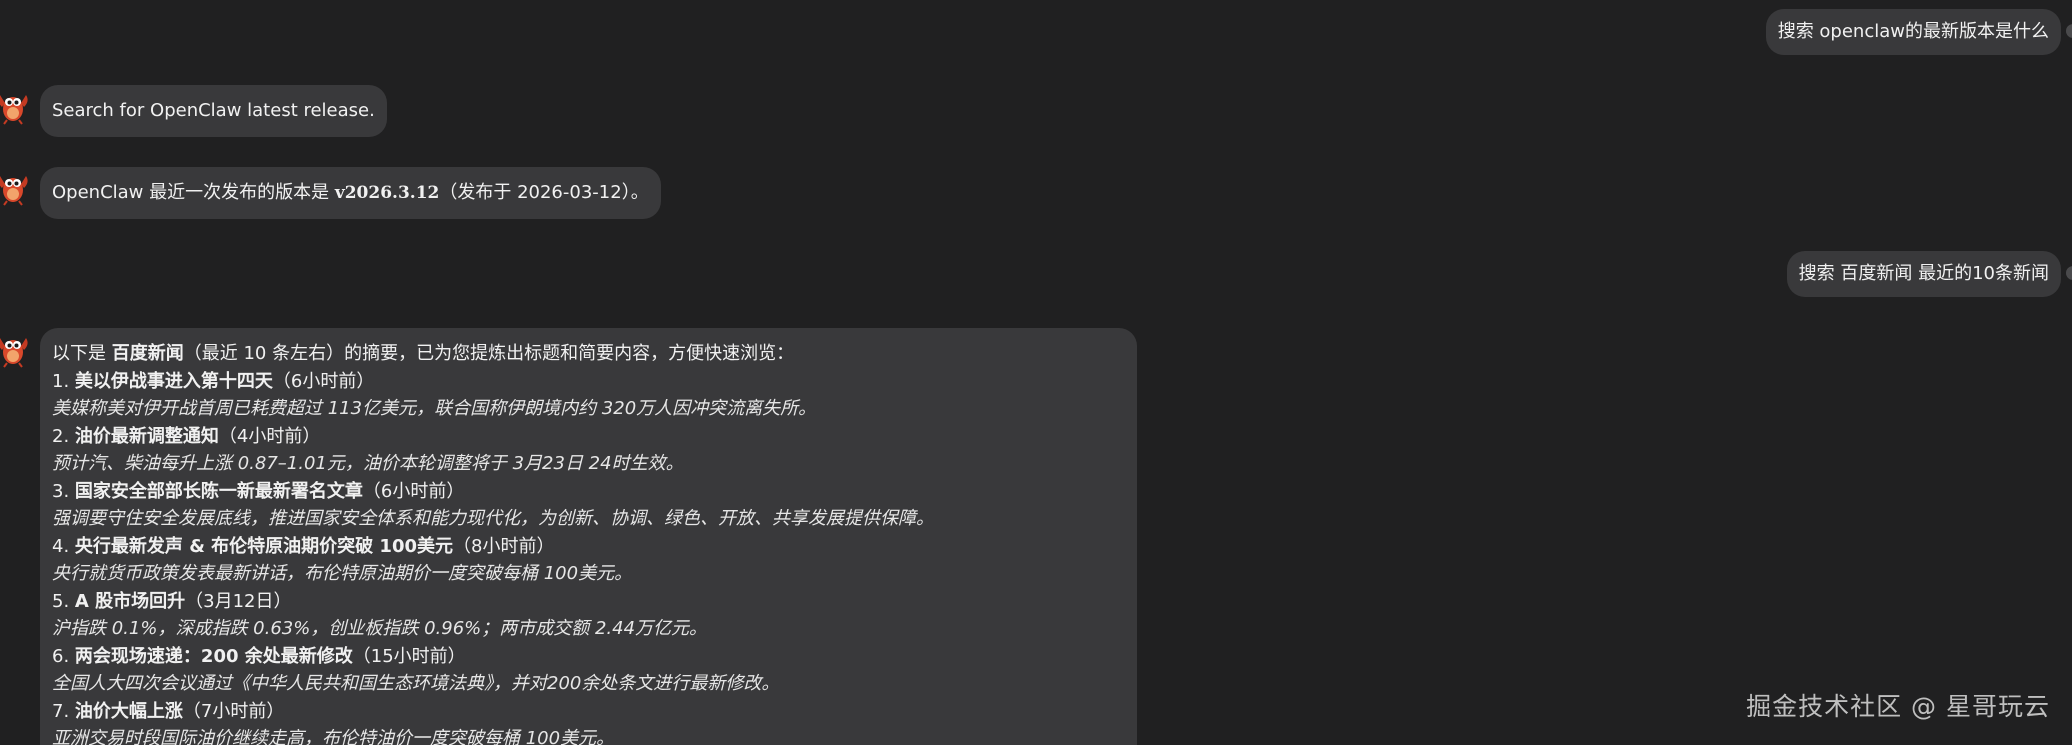 The image size is (2072, 745). What do you see at coordinates (238, 601) in the screenshot?
I see `item-time: （3月12日）` at bounding box center [238, 601].